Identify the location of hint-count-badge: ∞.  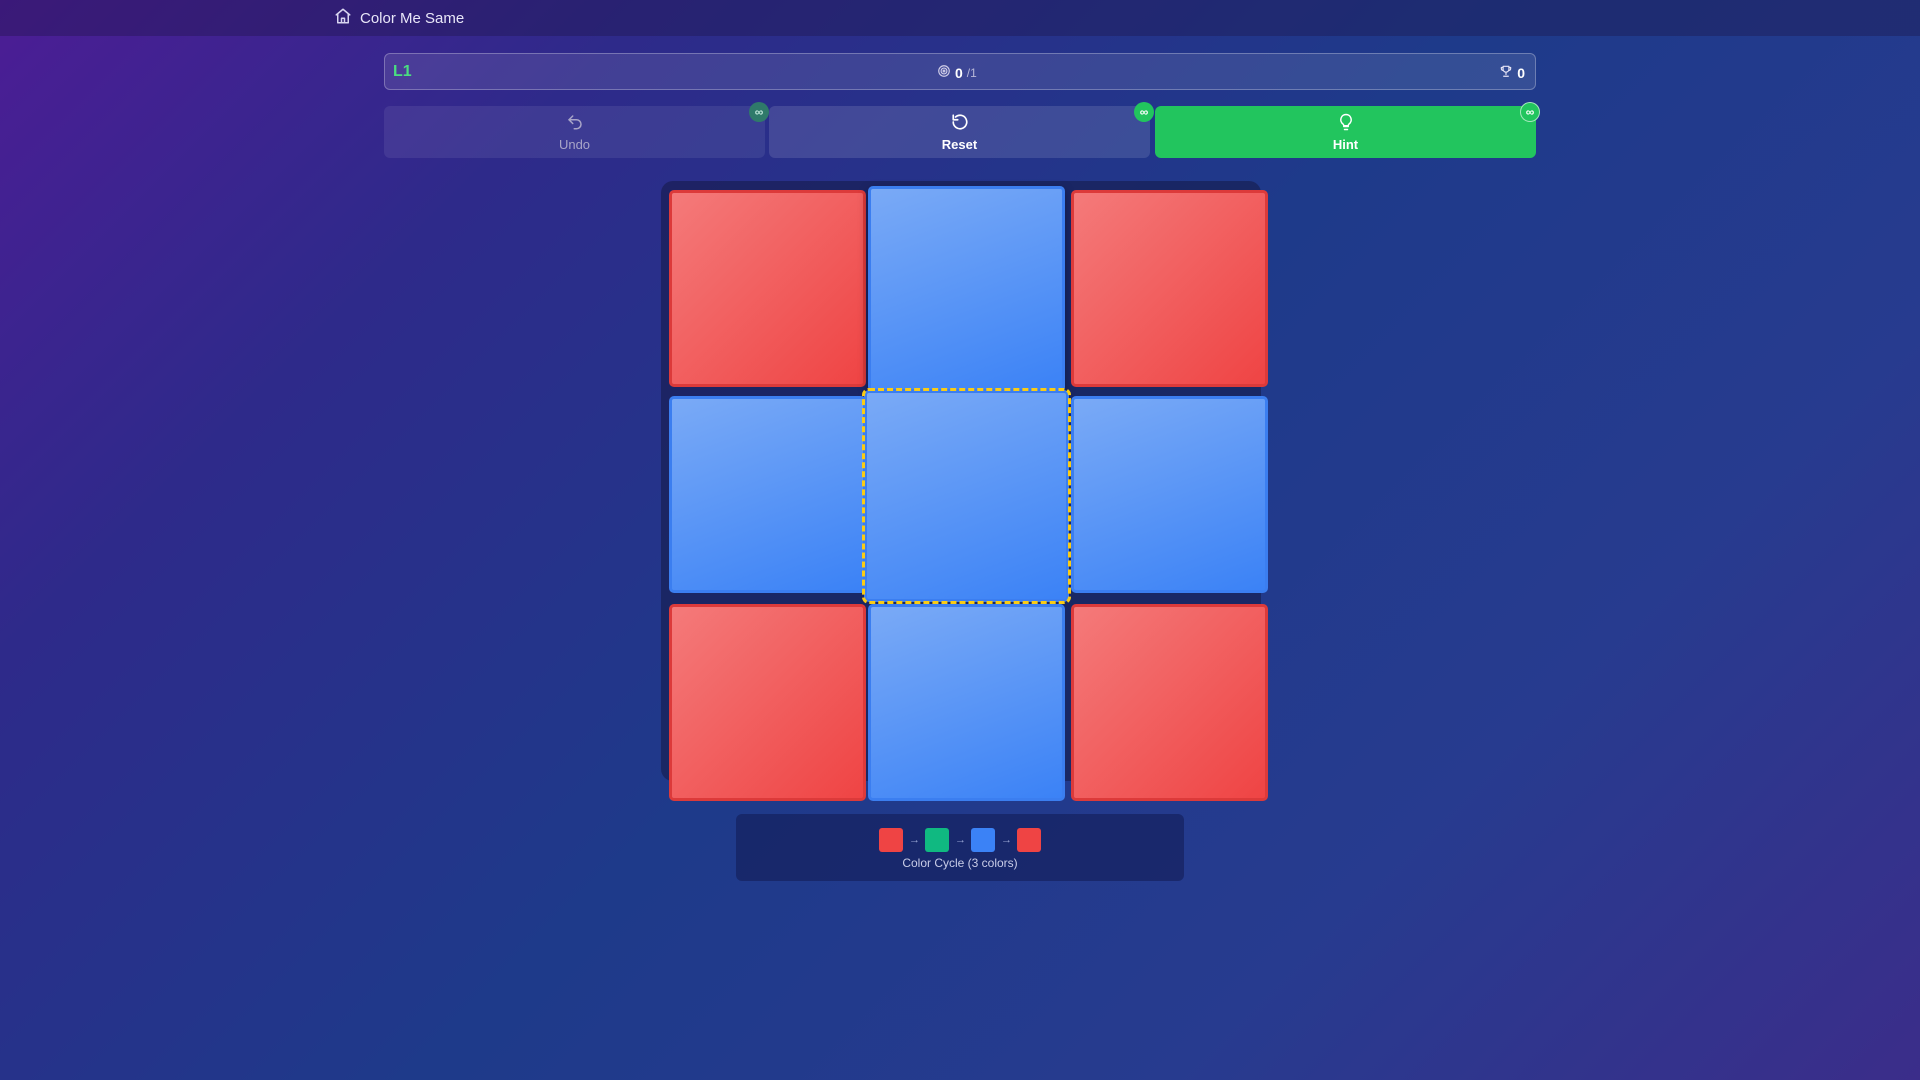
(1530, 112).